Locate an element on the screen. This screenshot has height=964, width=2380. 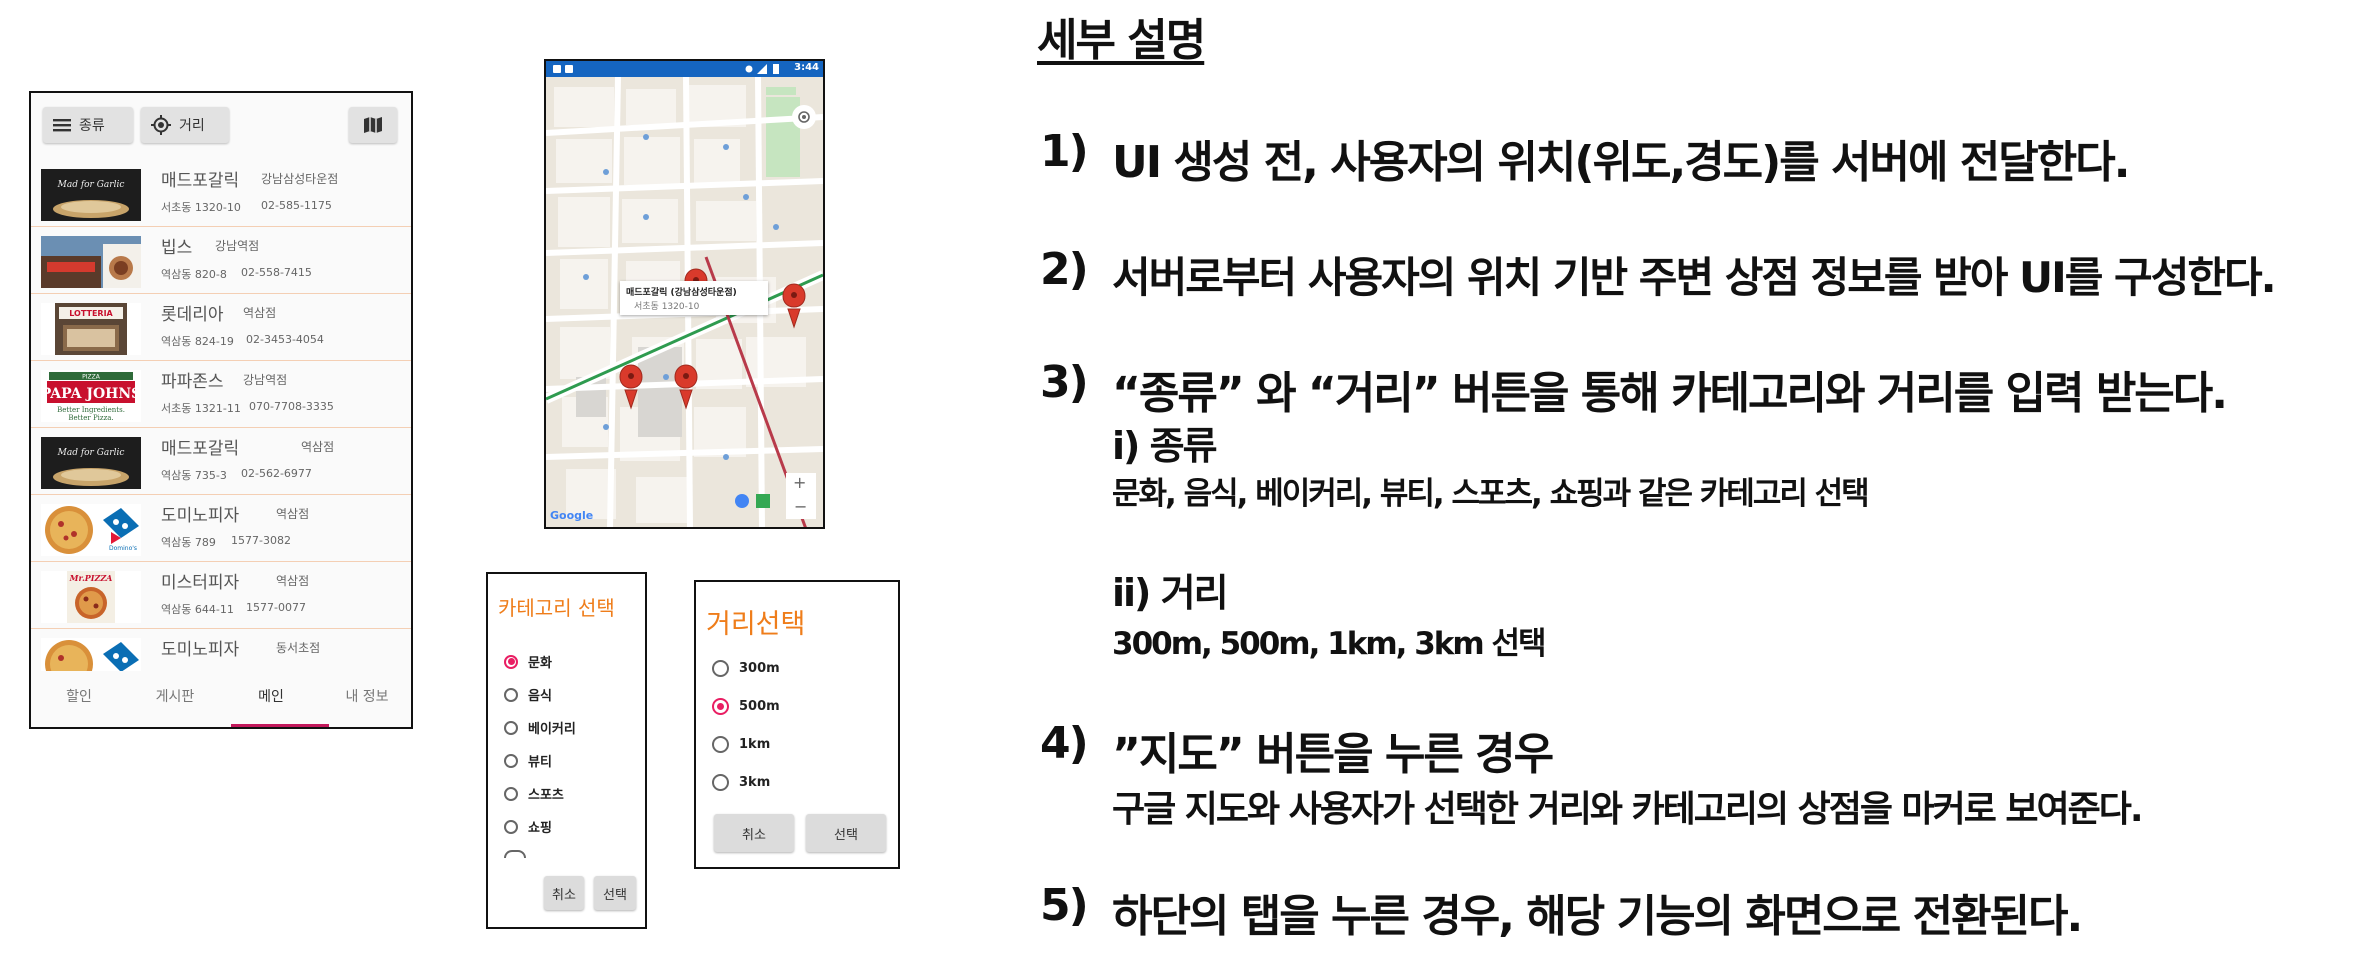
zoom-out-button: − is located at coordinates (800, 506).